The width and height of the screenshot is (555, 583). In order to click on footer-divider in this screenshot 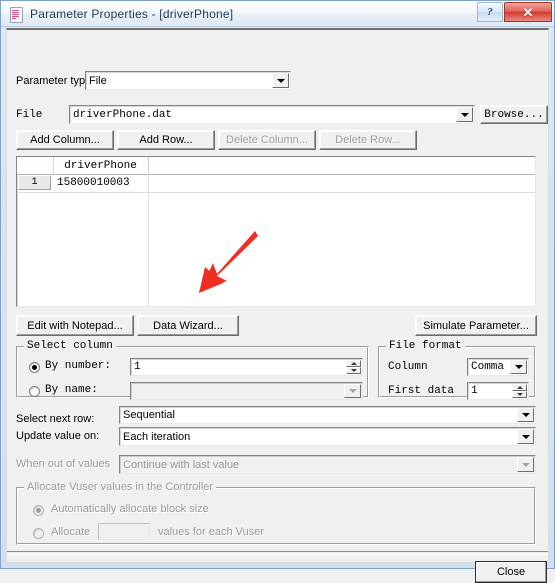, I will do `click(277, 553)`.